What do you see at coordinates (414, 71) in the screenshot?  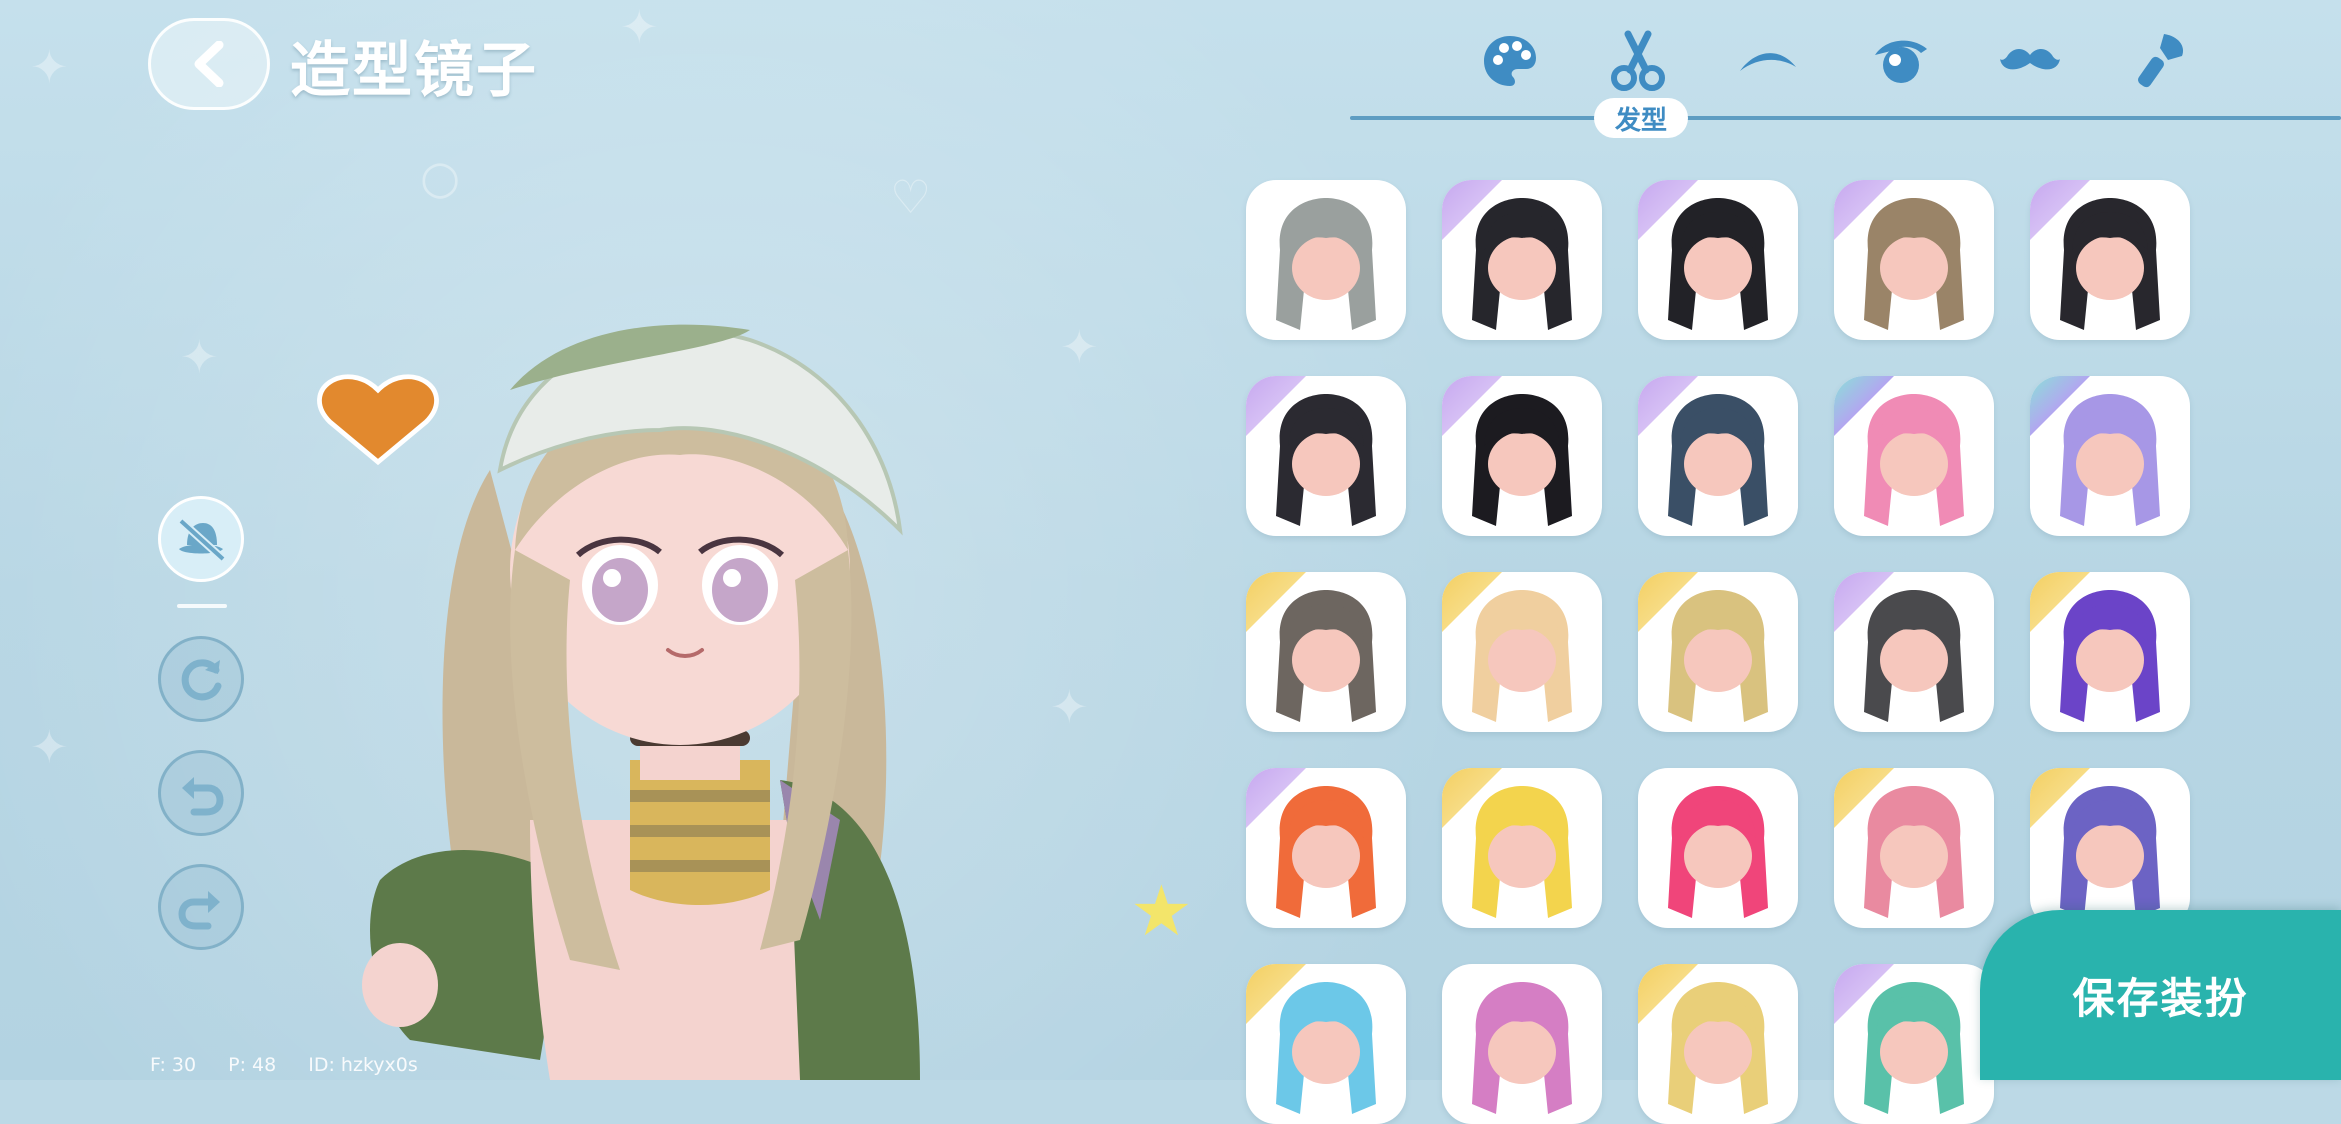 I see `page-title: 造型镜子` at bounding box center [414, 71].